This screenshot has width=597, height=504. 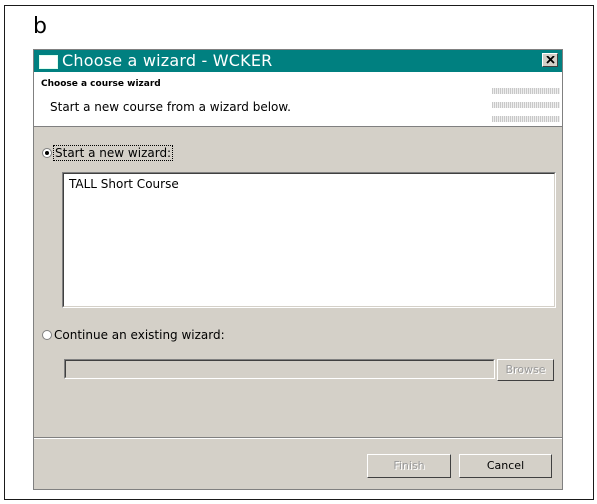 What do you see at coordinates (124, 184) in the screenshot?
I see `list-item: TALL Short Course` at bounding box center [124, 184].